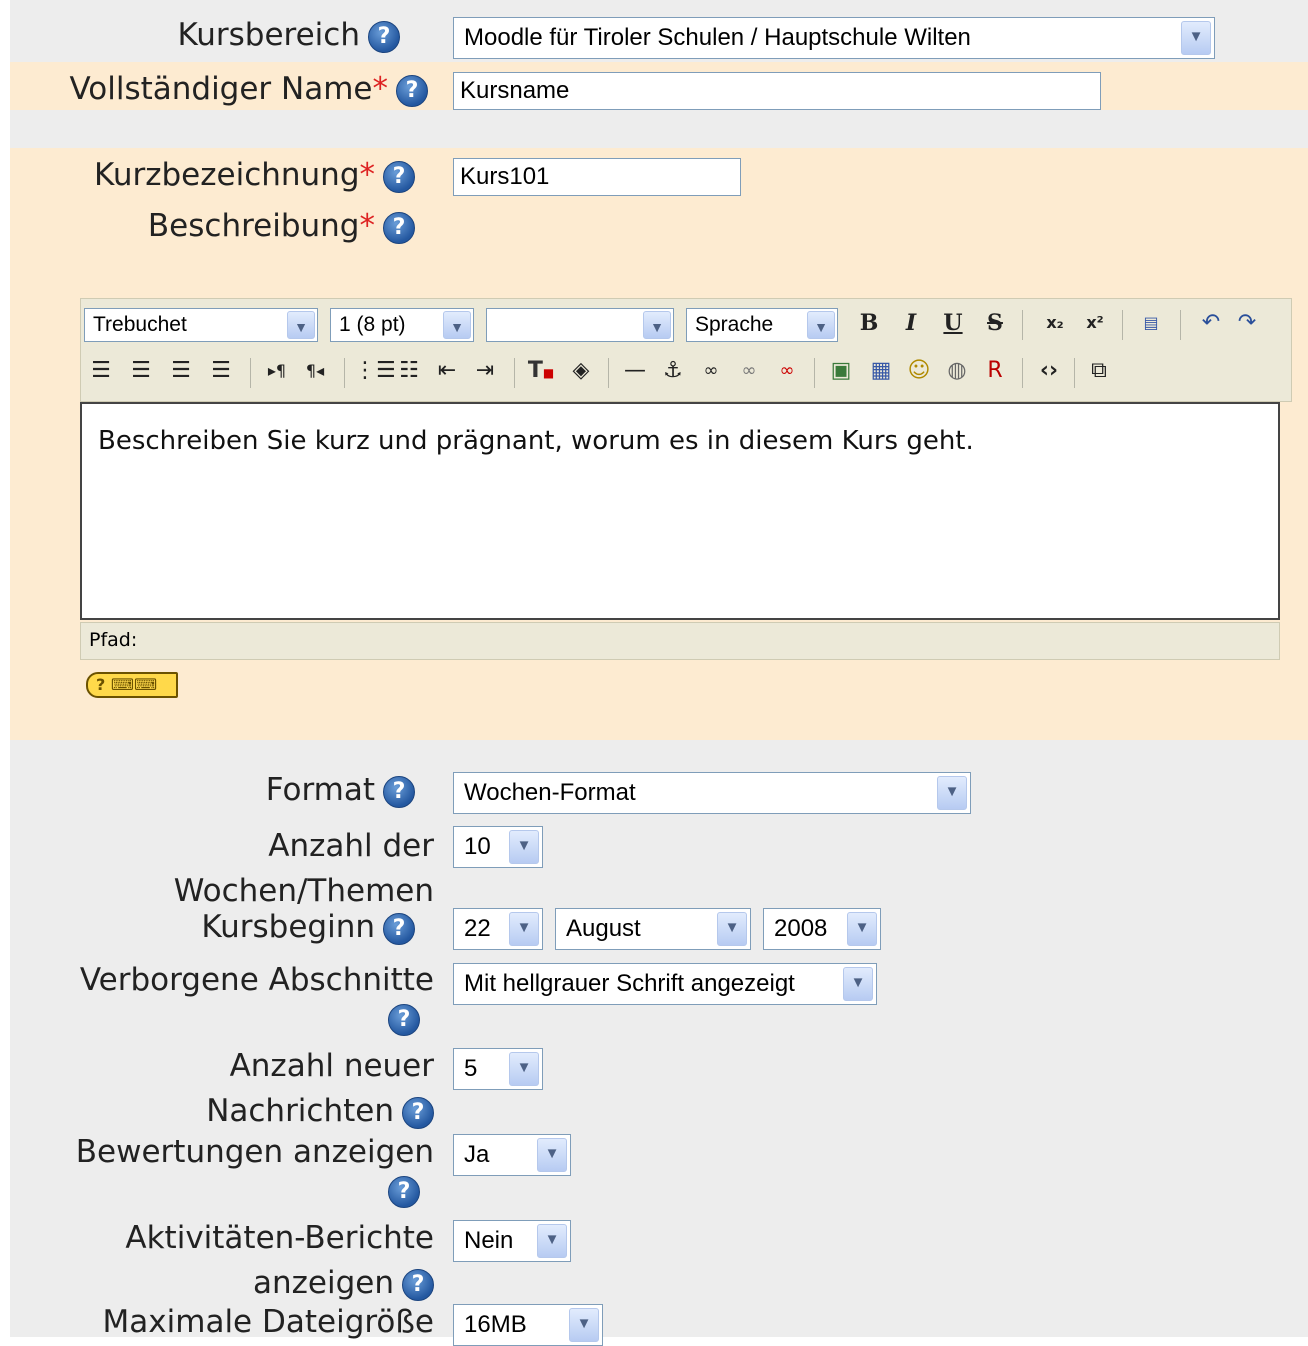 Image resolution: width=1308 pixels, height=1346 pixels. What do you see at coordinates (995, 323) in the screenshot?
I see `strikethrough-icon: S` at bounding box center [995, 323].